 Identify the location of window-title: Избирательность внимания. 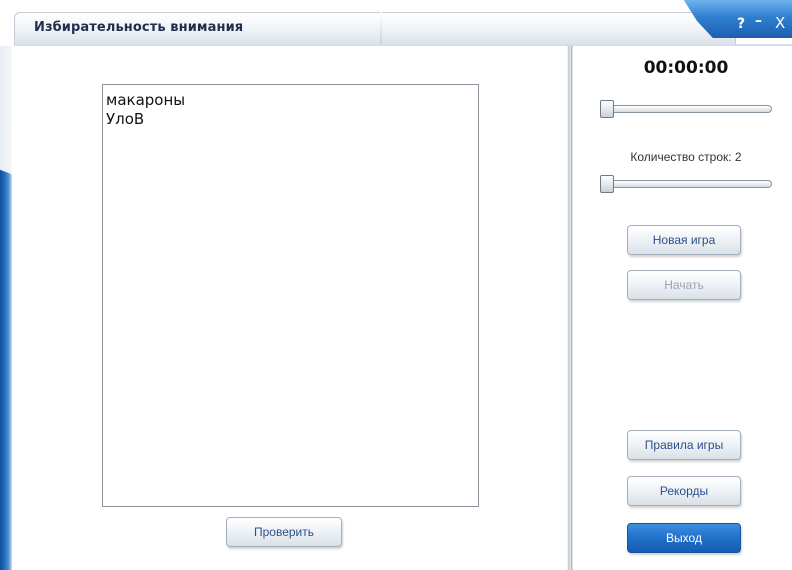
(139, 27).